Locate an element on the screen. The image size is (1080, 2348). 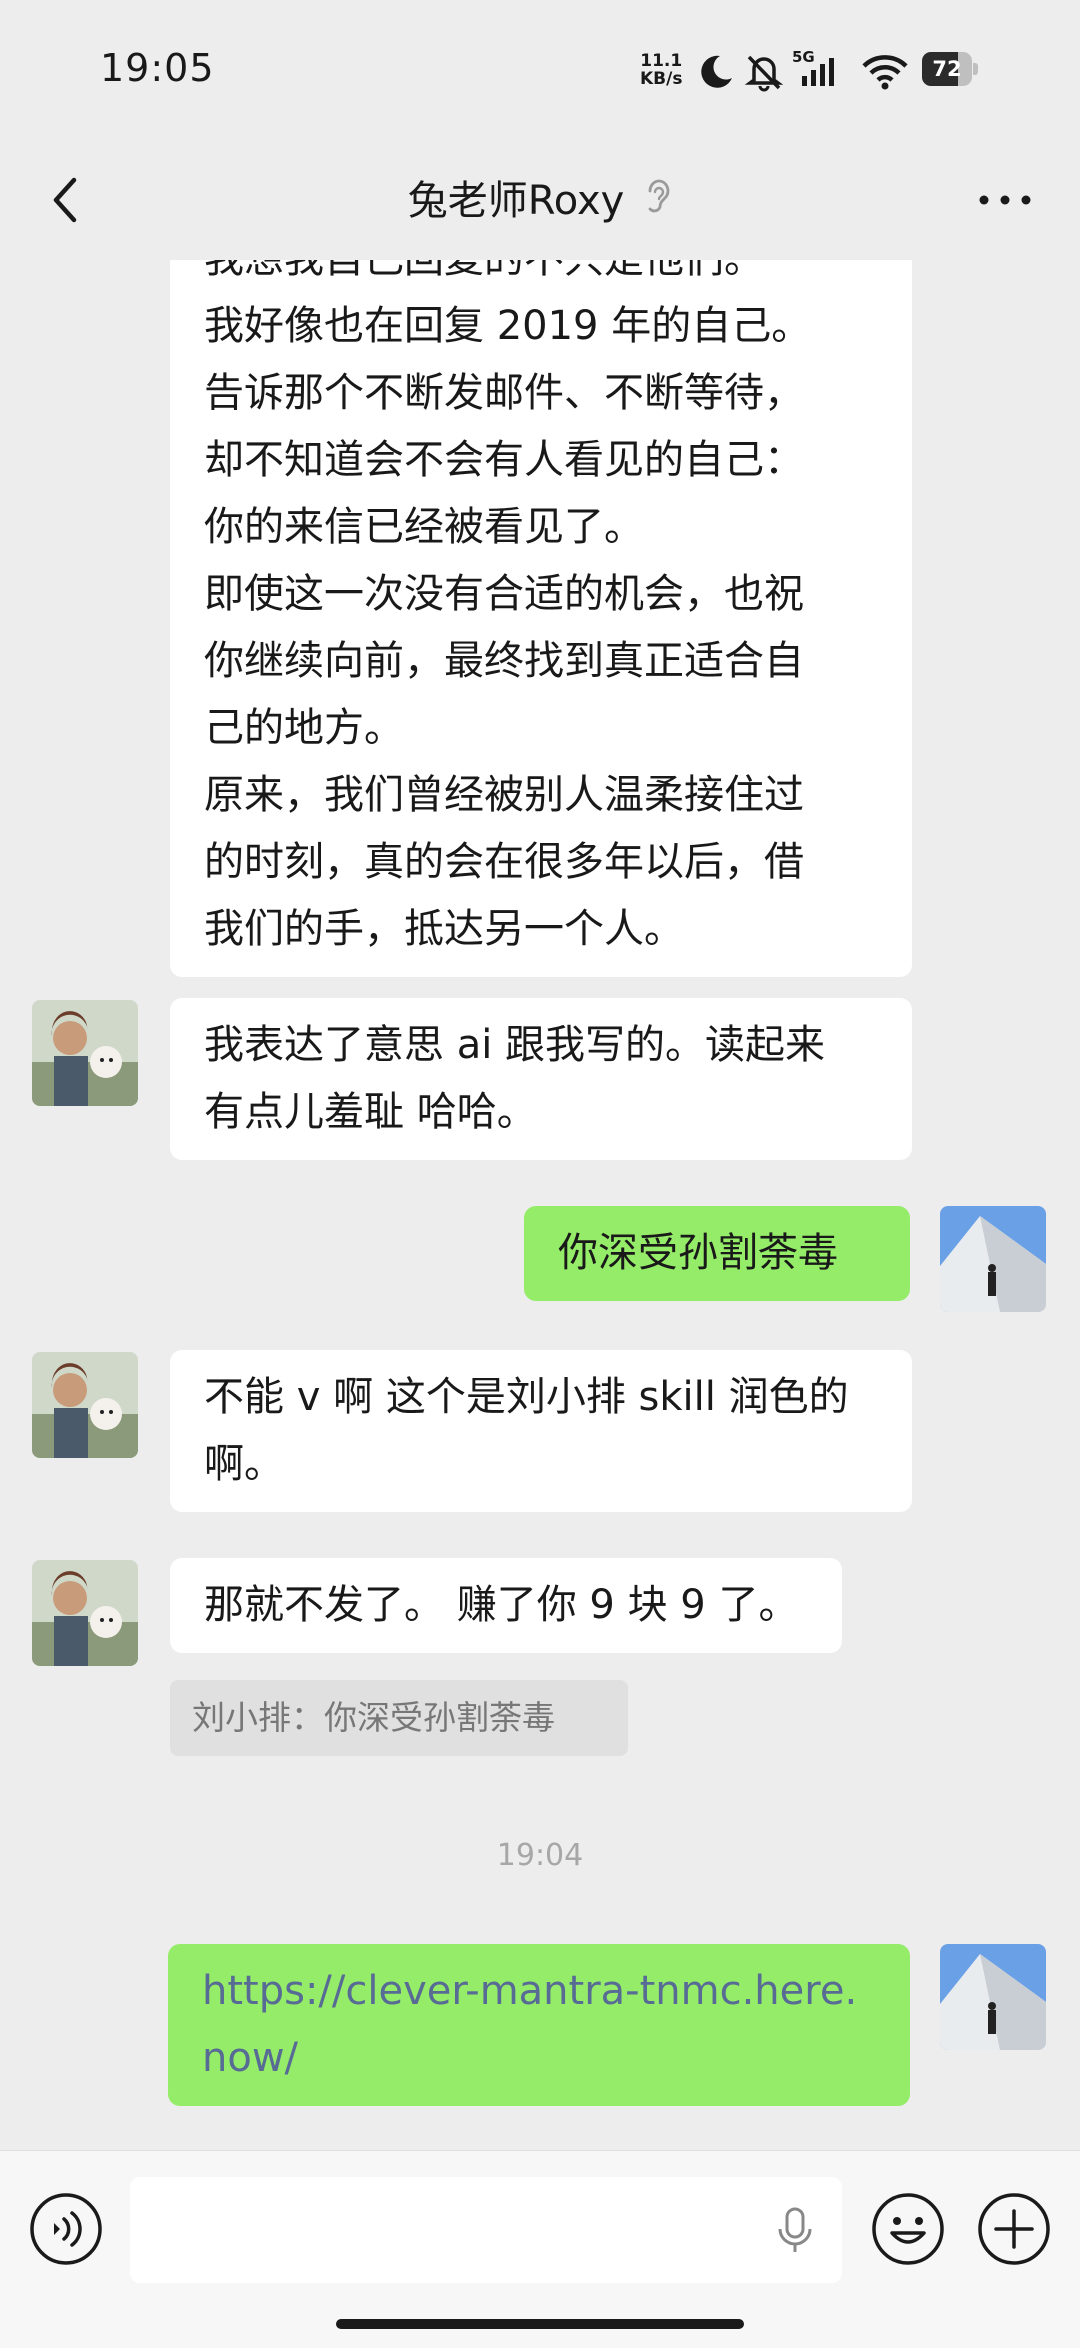
chat-title-area: 兔老师Roxy is located at coordinates (540, 197).